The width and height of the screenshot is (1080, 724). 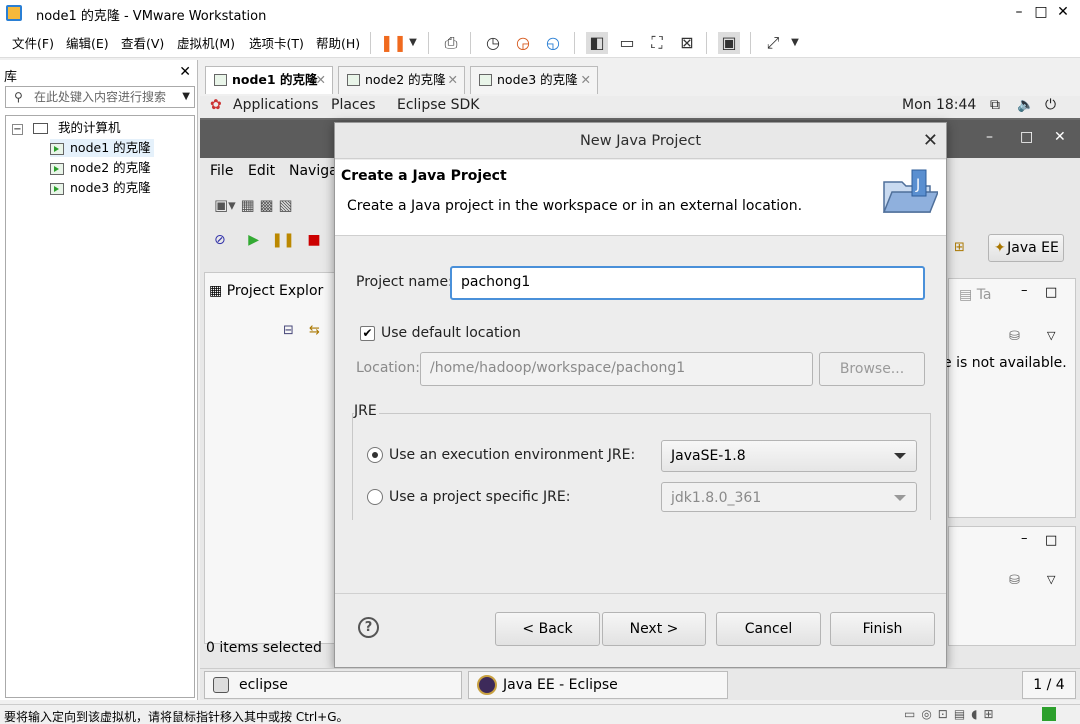 I want to click on location-field: /home/hadoop/workspace/pachong1, so click(x=616, y=369).